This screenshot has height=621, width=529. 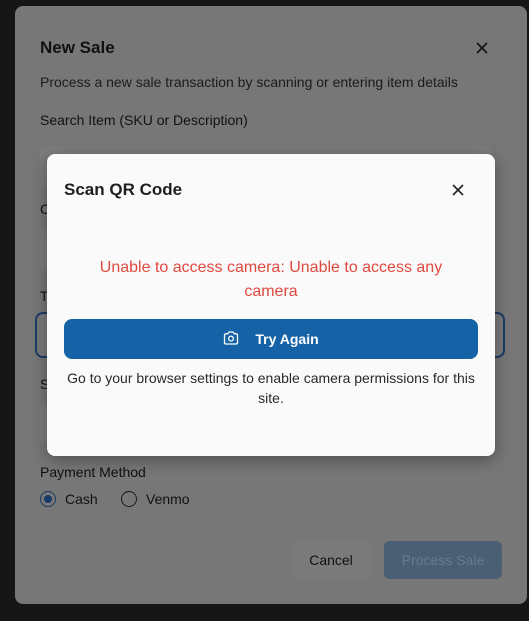 I want to click on radio-button-checked, so click(x=48, y=499).